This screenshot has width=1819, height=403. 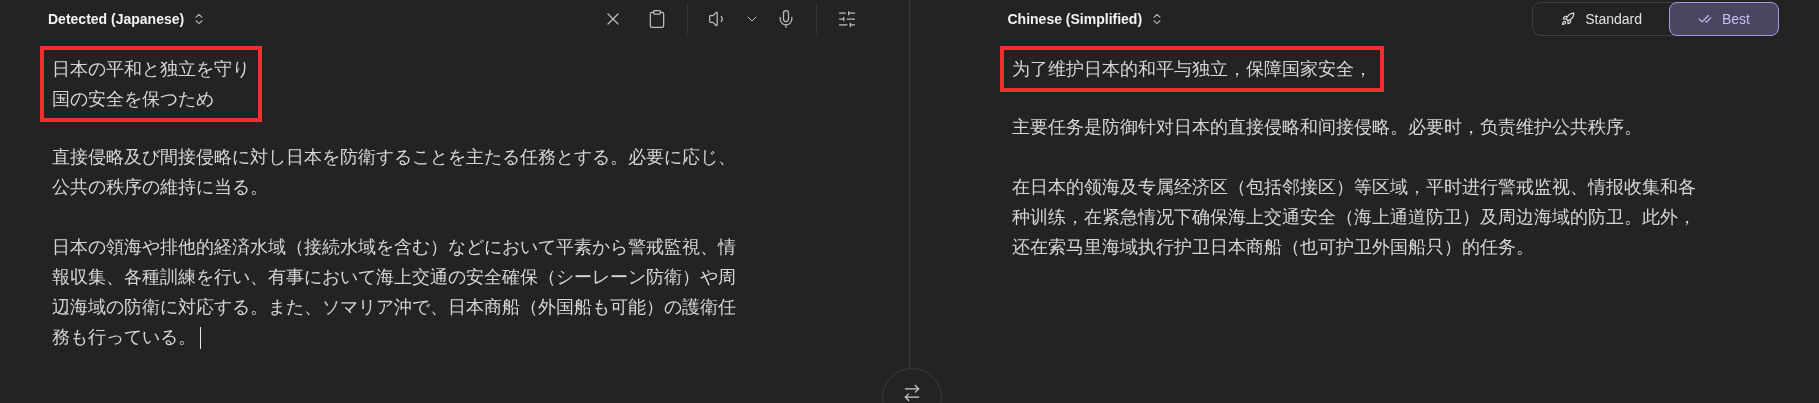 What do you see at coordinates (1568, 19) in the screenshot?
I see `rocket-icon` at bounding box center [1568, 19].